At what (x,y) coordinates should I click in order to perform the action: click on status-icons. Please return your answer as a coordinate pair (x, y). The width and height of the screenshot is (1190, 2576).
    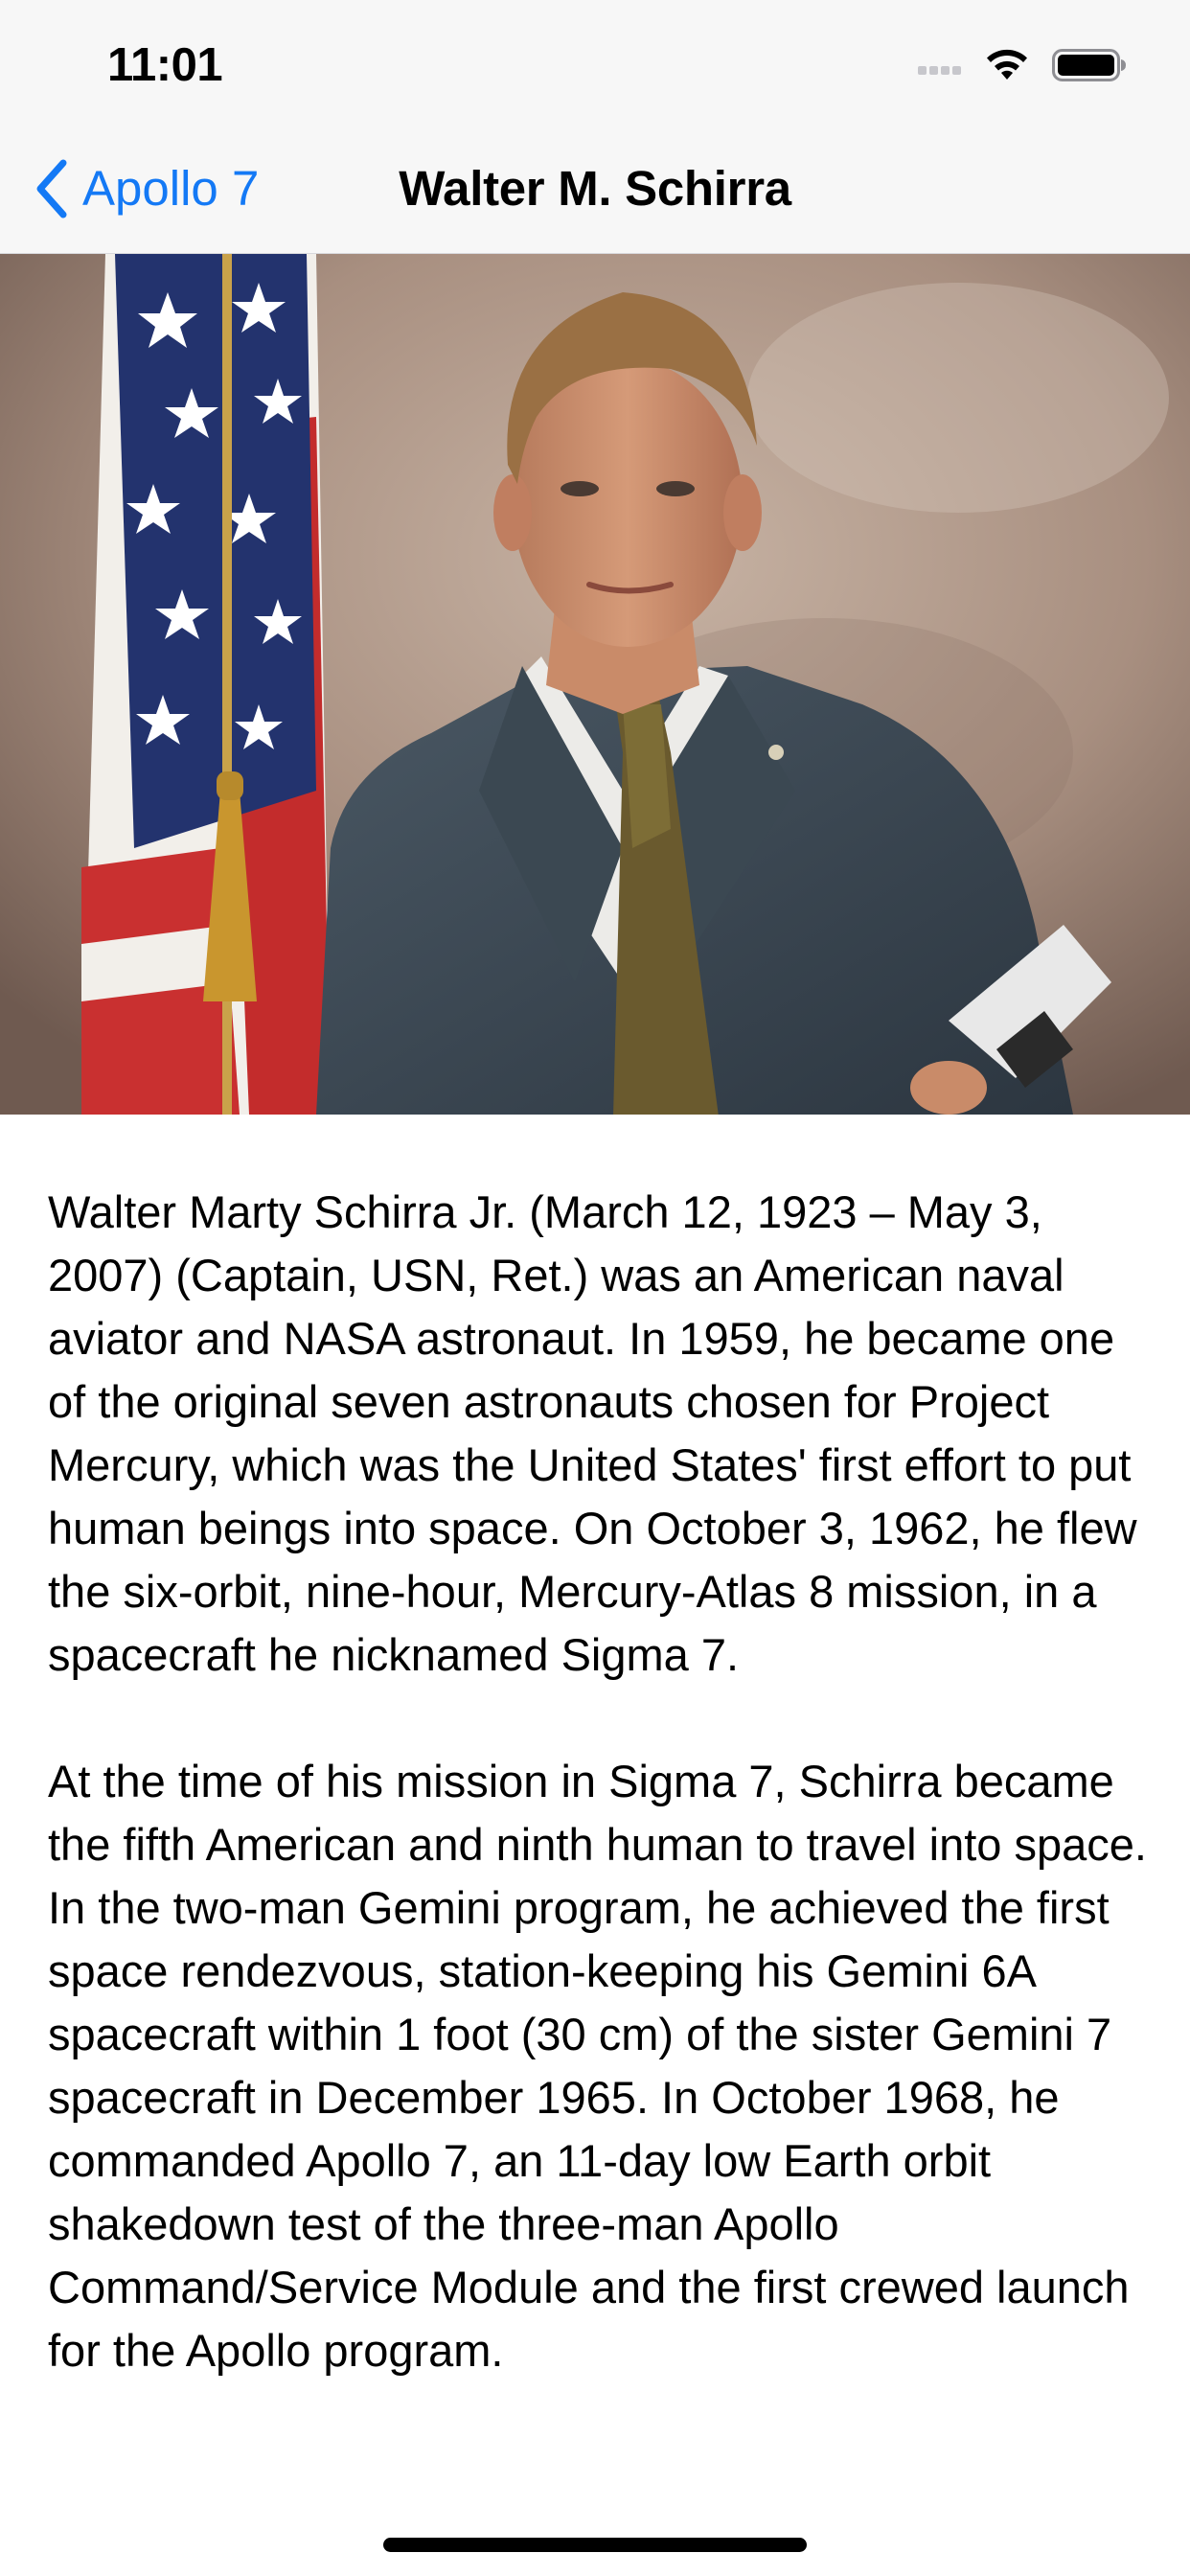
    Looking at the image, I should click on (1022, 65).